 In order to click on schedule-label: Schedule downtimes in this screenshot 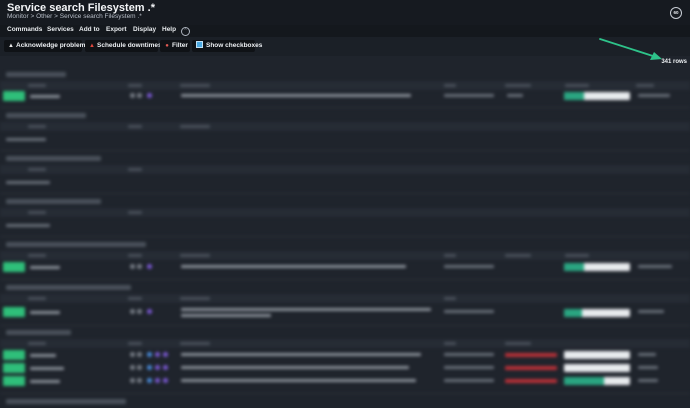, I will do `click(129, 45)`.